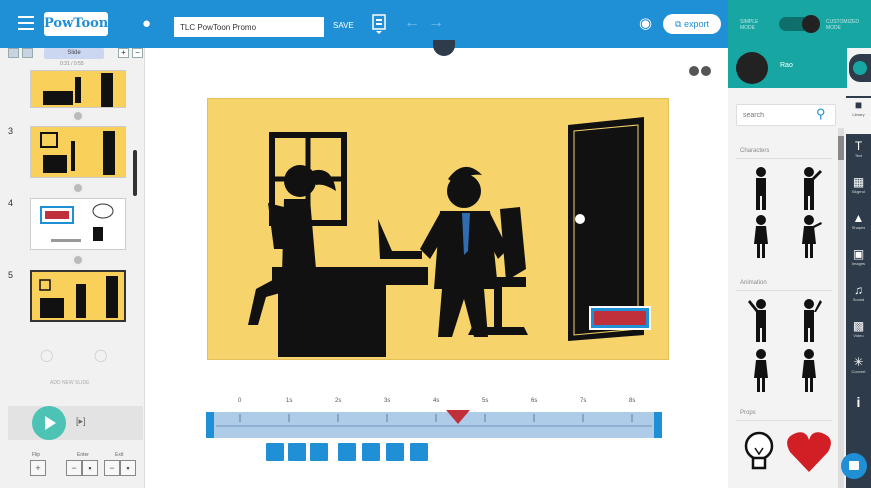  Describe the element at coordinates (11, 203) in the screenshot. I see `slide-number: 4` at that location.